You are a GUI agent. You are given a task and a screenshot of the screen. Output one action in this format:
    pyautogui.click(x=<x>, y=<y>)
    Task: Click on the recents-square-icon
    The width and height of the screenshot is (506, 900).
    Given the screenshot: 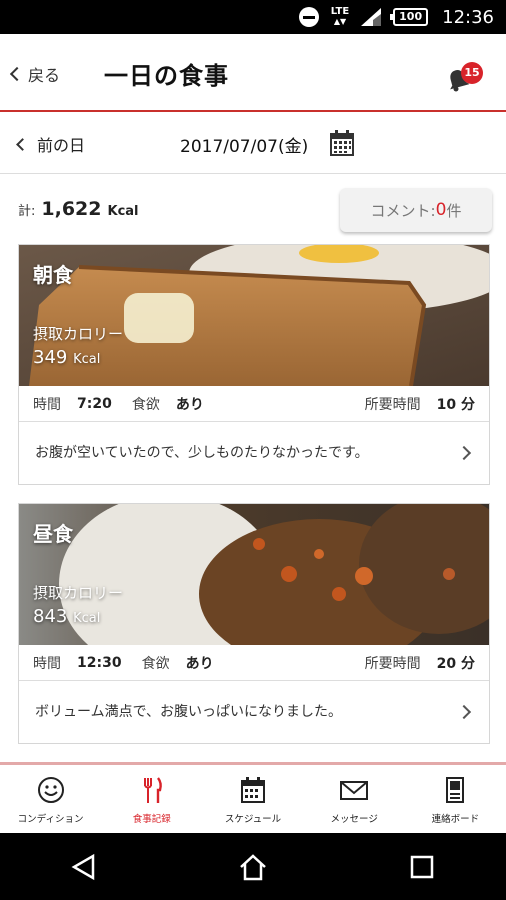 What is the action you would take?
    pyautogui.click(x=421, y=866)
    